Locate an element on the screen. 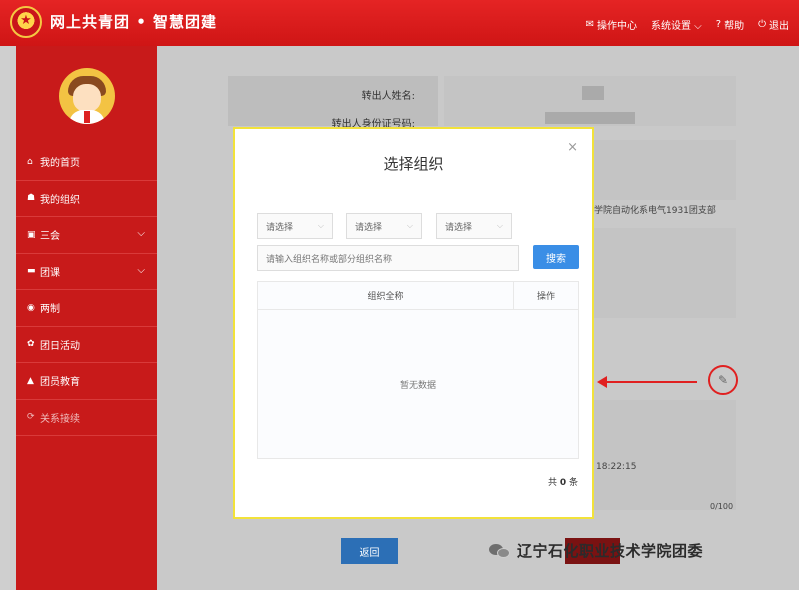 This screenshot has height=590, width=799. nav-operation-center: ✉ 操作中心 is located at coordinates (611, 24).